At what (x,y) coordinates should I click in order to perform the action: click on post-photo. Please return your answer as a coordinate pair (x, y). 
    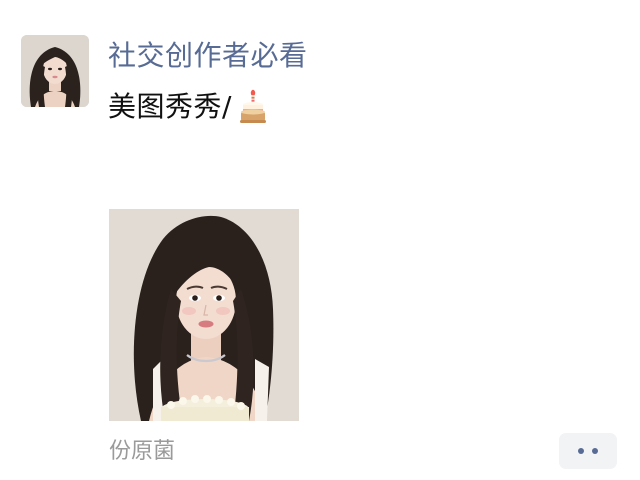
    Looking at the image, I should click on (204, 315).